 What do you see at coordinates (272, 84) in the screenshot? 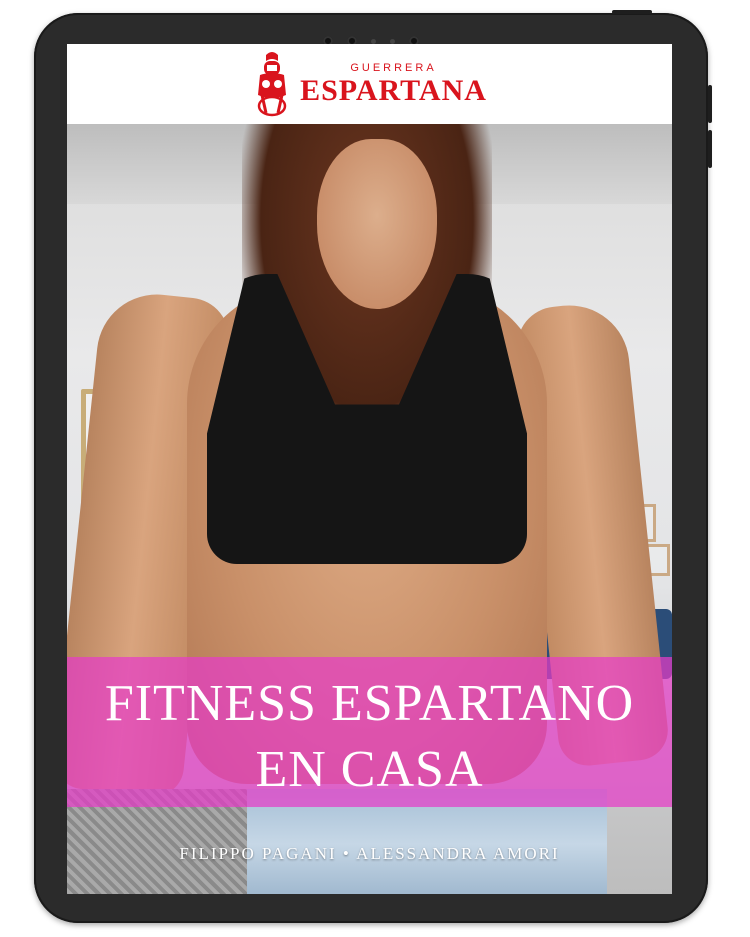
I see `spartan-warrior-icon` at bounding box center [272, 84].